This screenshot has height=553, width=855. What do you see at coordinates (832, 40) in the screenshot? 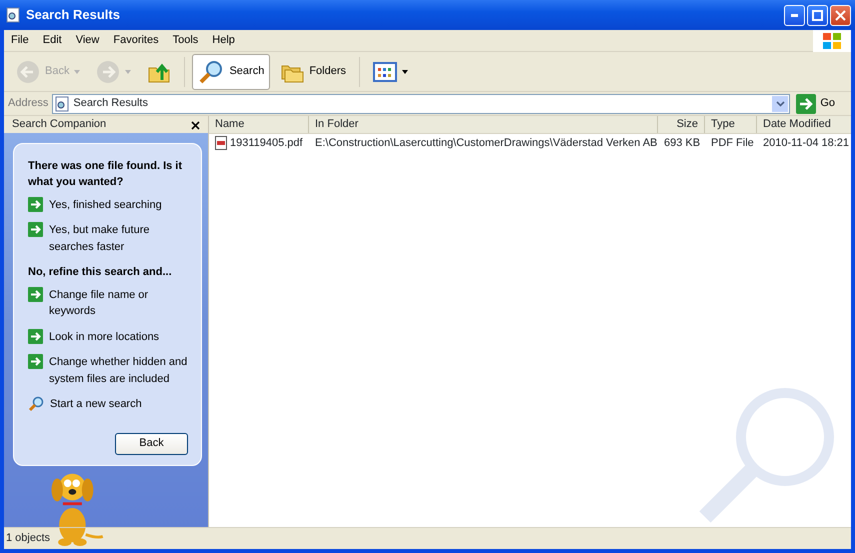
I see `windows-flag-icon` at bounding box center [832, 40].